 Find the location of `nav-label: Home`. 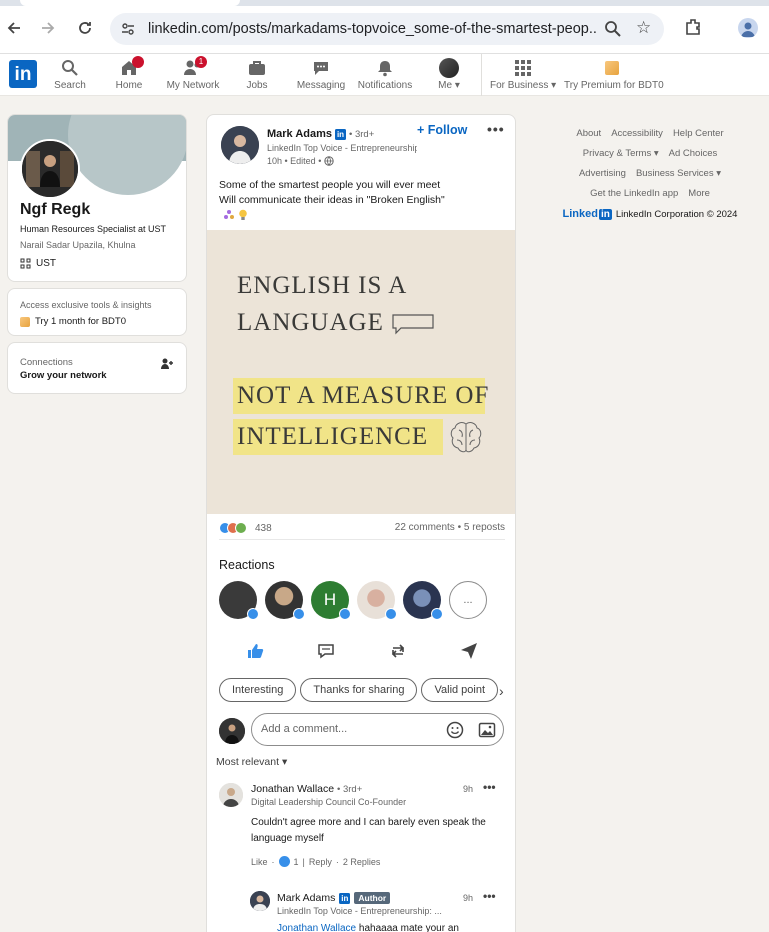

nav-label: Home is located at coordinates (129, 85).